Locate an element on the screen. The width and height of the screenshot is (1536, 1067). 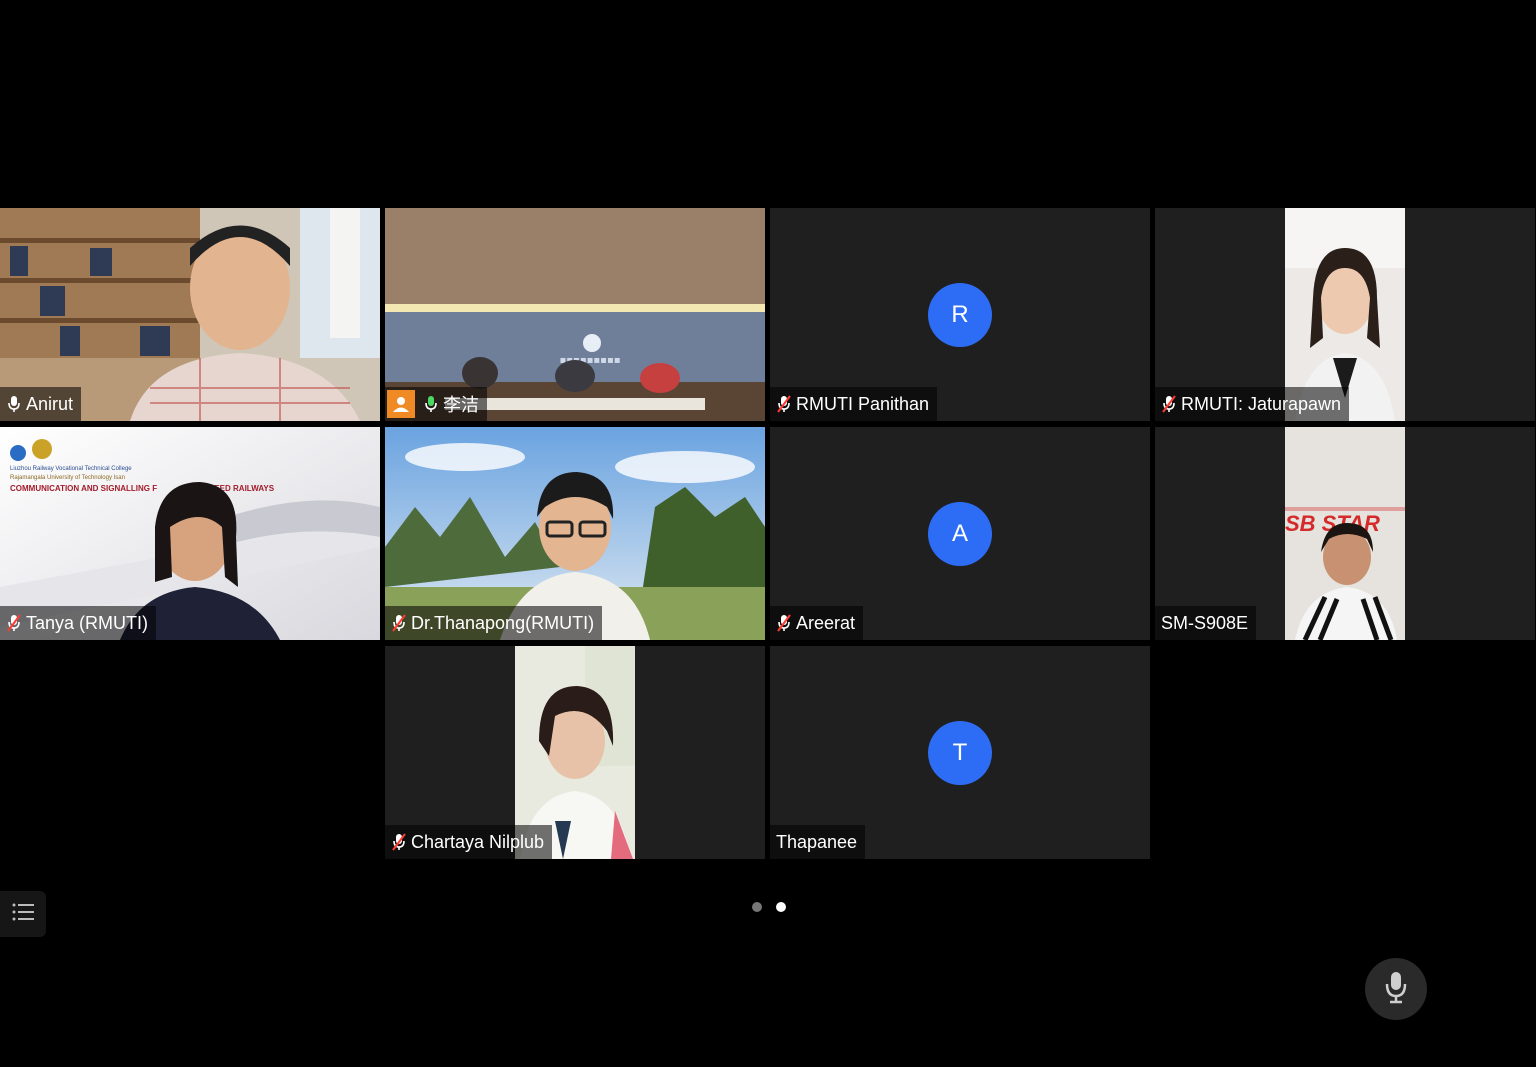
video-tile-rmuti-jaturapawn: RMUTI: Jaturapawn is located at coordinates (1345, 314).